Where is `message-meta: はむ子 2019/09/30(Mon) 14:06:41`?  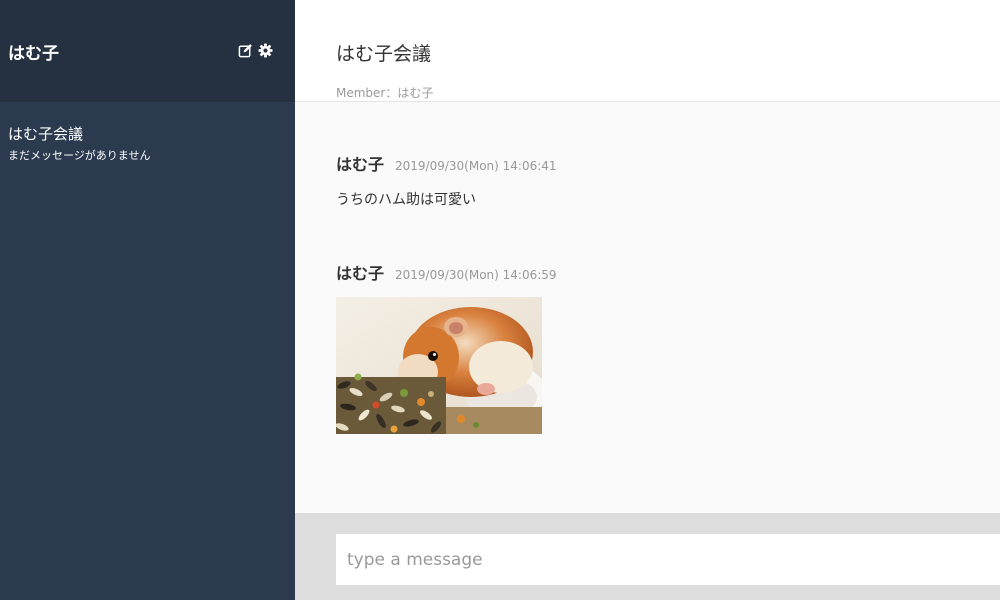 message-meta: はむ子 2019/09/30(Mon) 14:06:41 is located at coordinates (446, 163).